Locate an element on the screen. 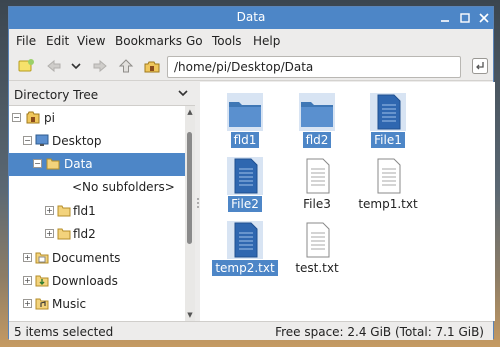  tree-item-fld2: + fld2 is located at coordinates (97, 234).